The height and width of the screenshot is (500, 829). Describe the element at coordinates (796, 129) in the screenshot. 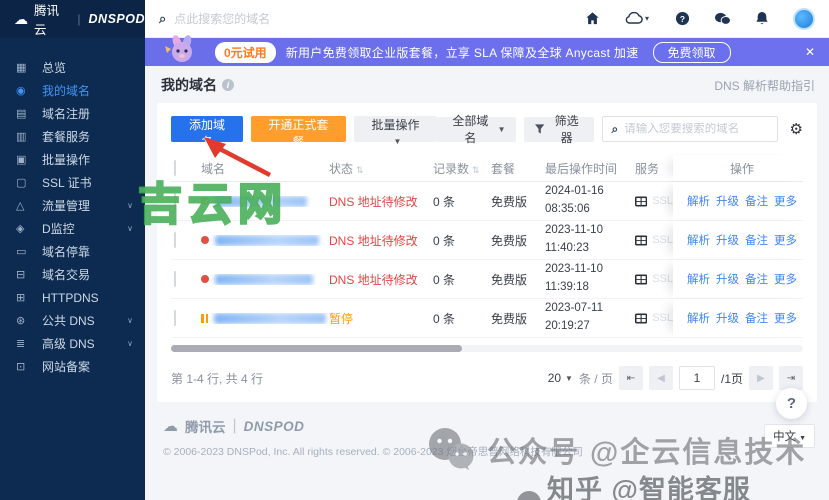

I see `gear-icon: ⚙` at that location.